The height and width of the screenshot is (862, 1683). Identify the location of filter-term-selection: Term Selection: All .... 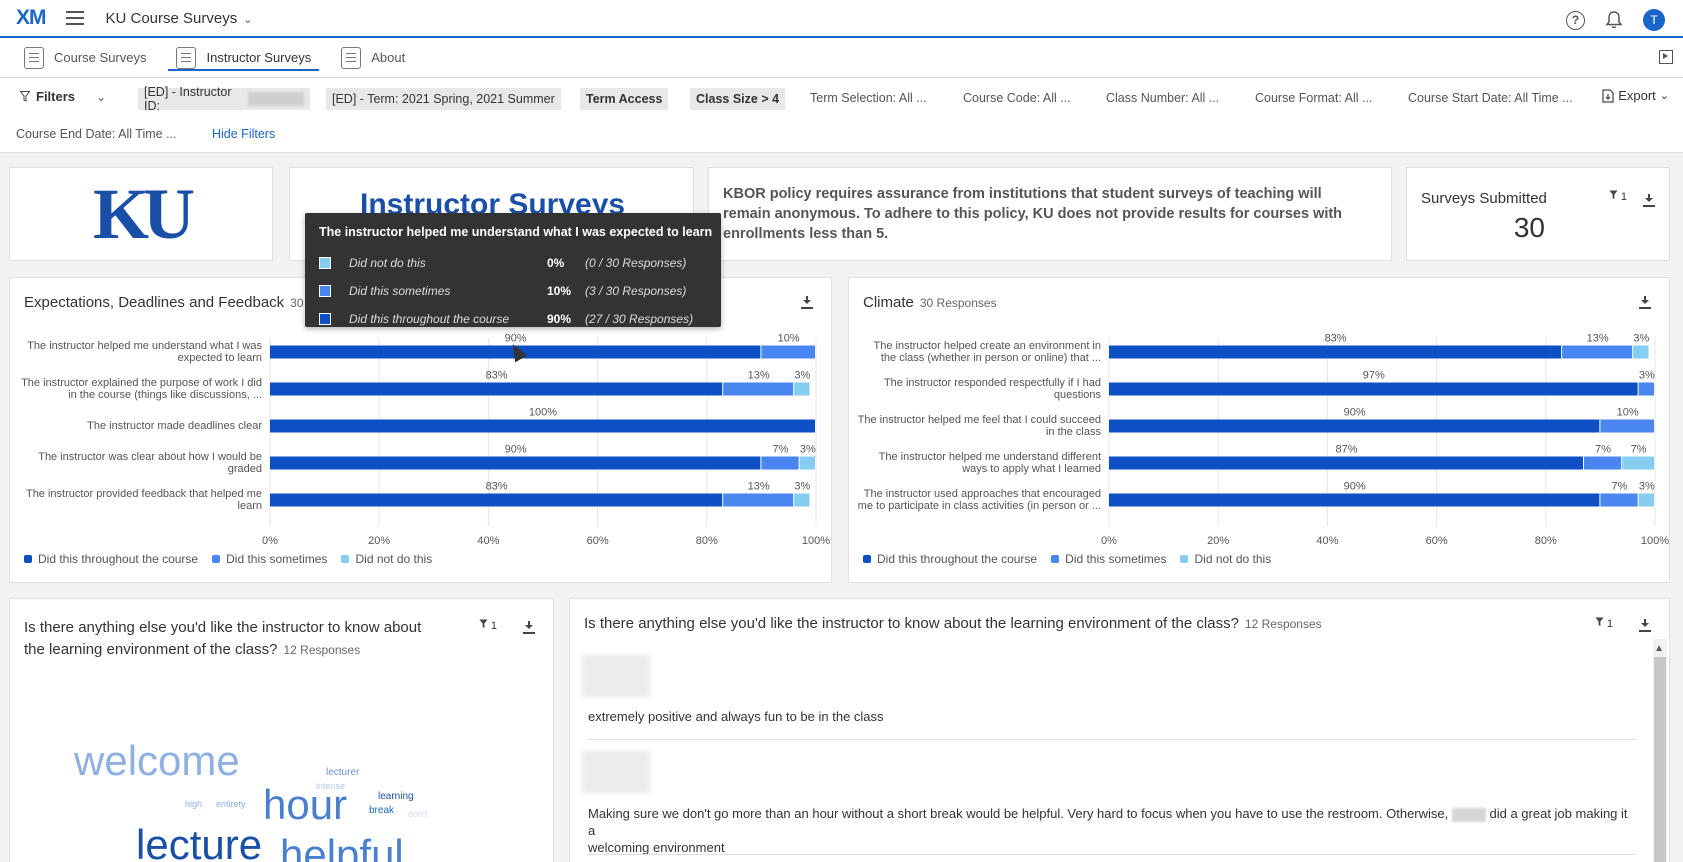
(868, 98).